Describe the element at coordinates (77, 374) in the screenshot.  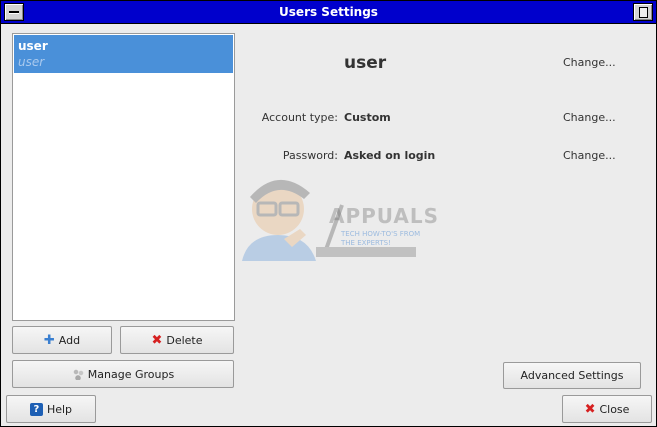
I see `groups-icon` at that location.